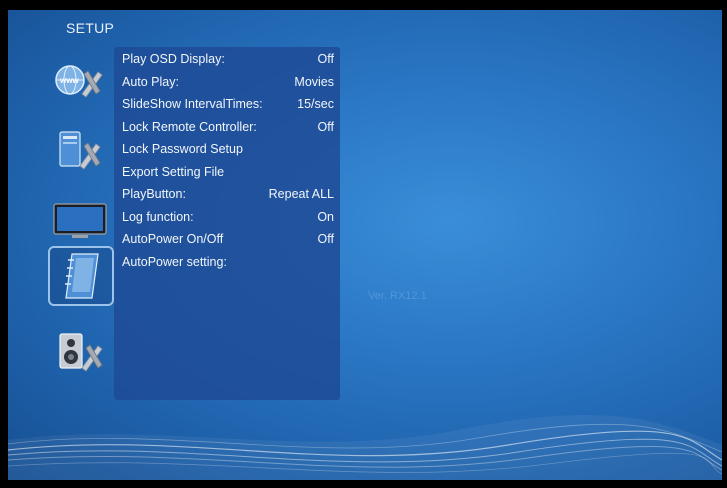 The width and height of the screenshot is (727, 488). I want to click on globe-tools-icon: www, so click(79, 81).